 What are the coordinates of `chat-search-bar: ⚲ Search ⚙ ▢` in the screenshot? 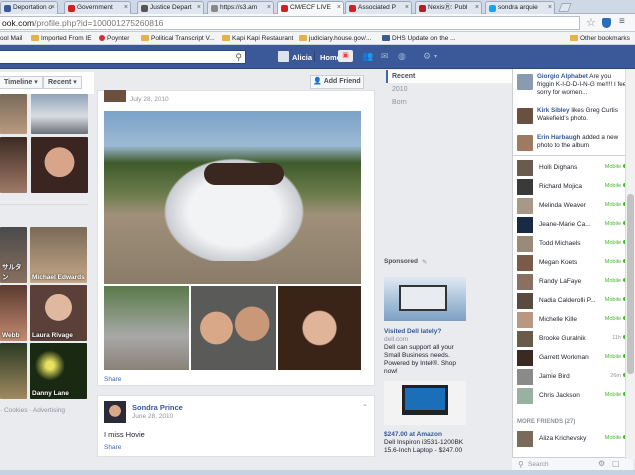 It's located at (572, 464).